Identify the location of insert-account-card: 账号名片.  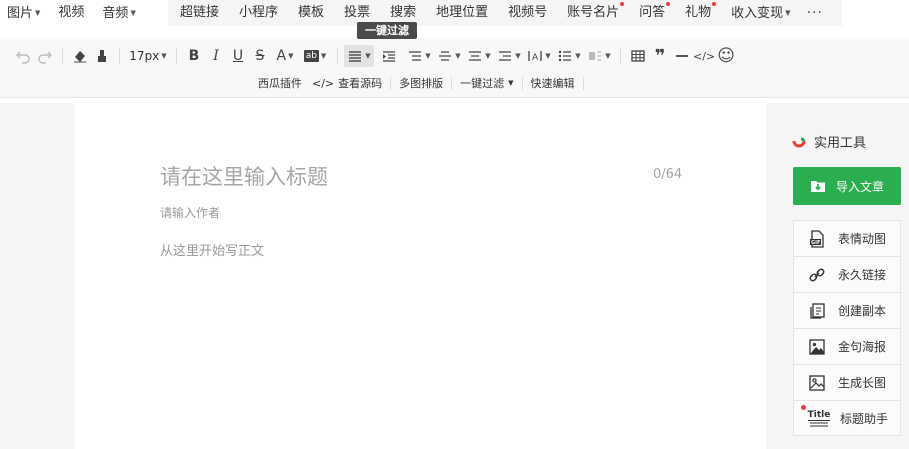
(596, 12).